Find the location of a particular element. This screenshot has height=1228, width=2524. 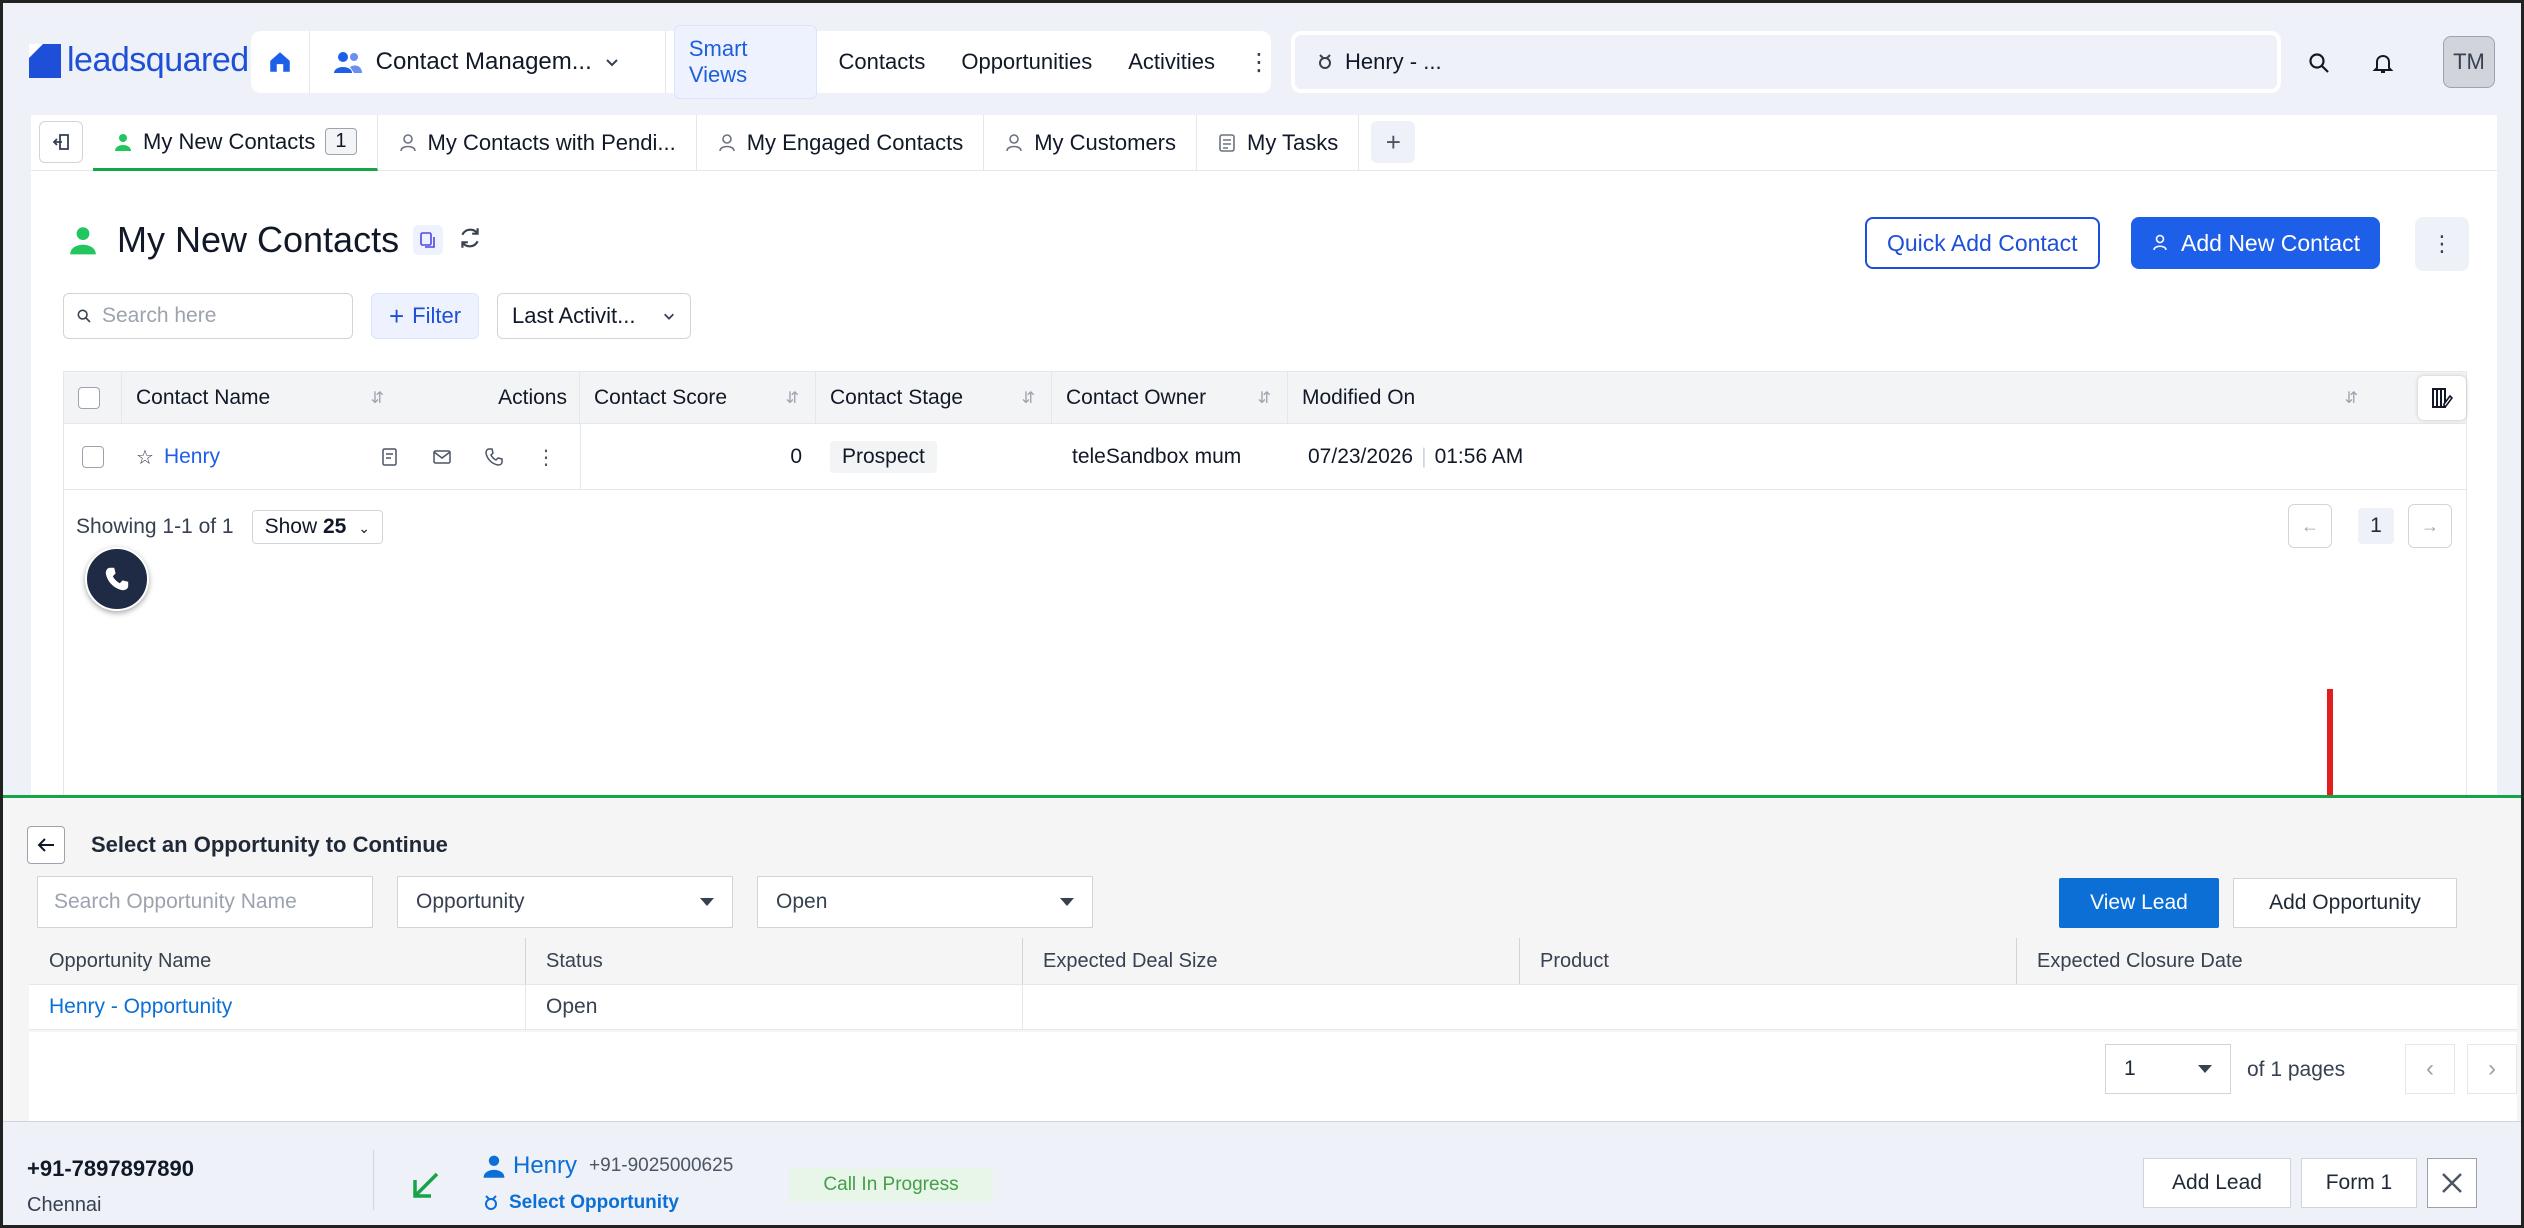

showing-text: Showing 1-1 of 1 is located at coordinates (155, 526).